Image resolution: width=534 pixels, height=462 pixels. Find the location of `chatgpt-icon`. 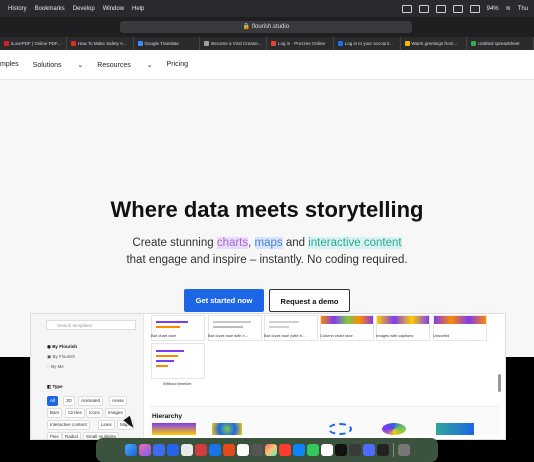

chatgpt-icon is located at coordinates (186, 450).